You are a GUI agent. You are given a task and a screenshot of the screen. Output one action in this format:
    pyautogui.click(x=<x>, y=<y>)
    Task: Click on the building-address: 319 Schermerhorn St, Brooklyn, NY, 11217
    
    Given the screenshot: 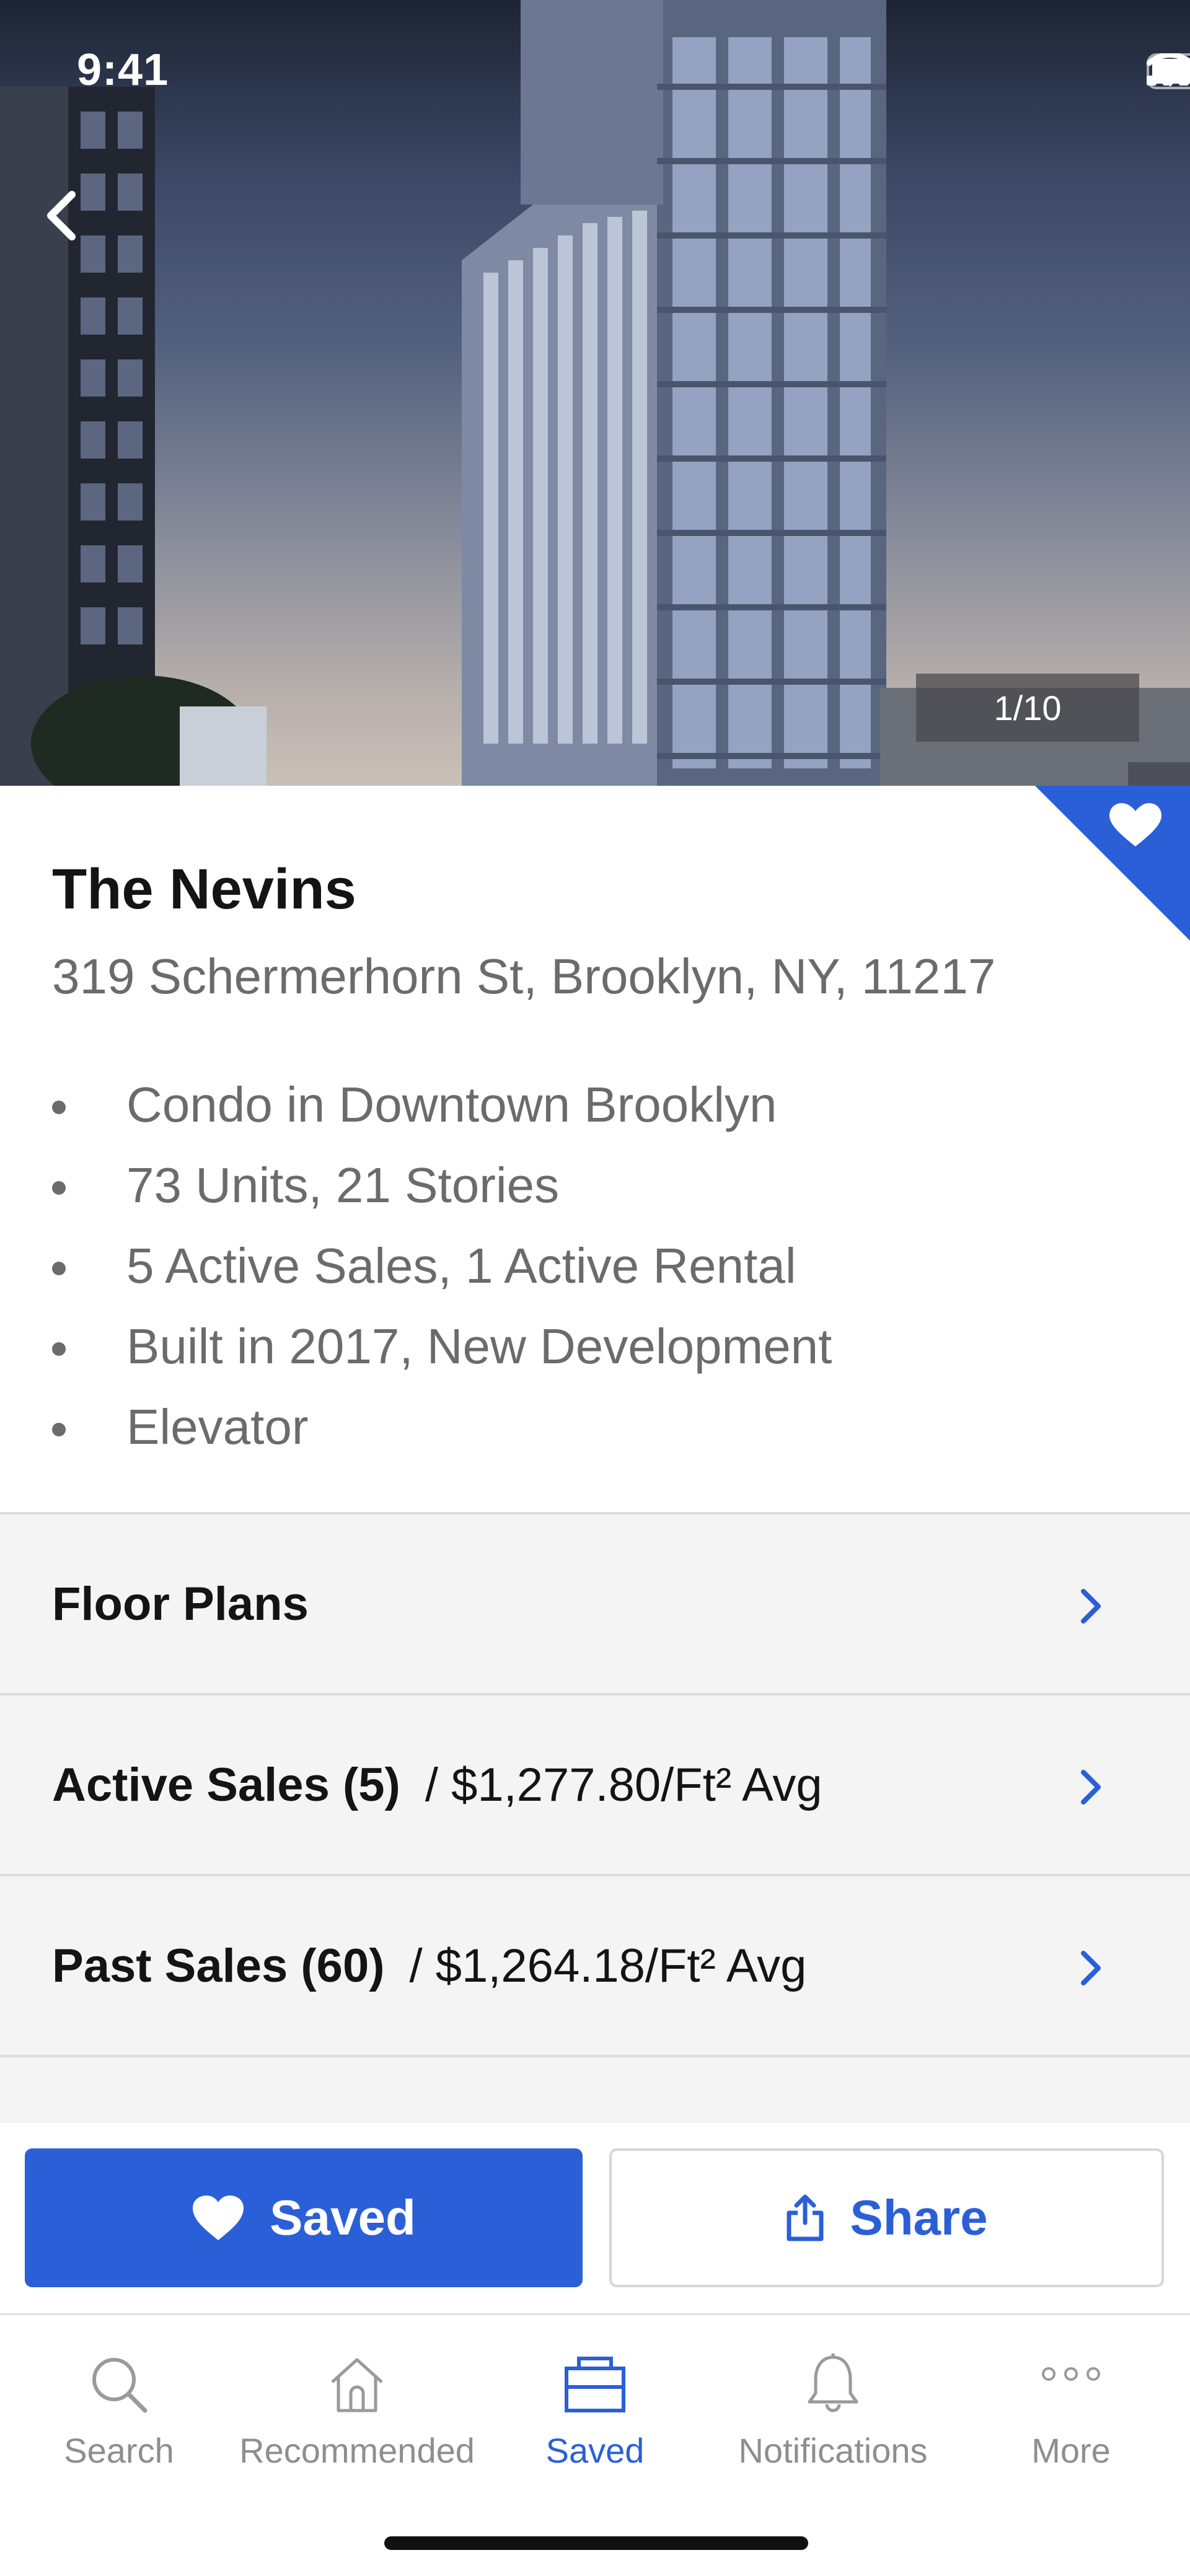 What is the action you would take?
    pyautogui.click(x=524, y=977)
    